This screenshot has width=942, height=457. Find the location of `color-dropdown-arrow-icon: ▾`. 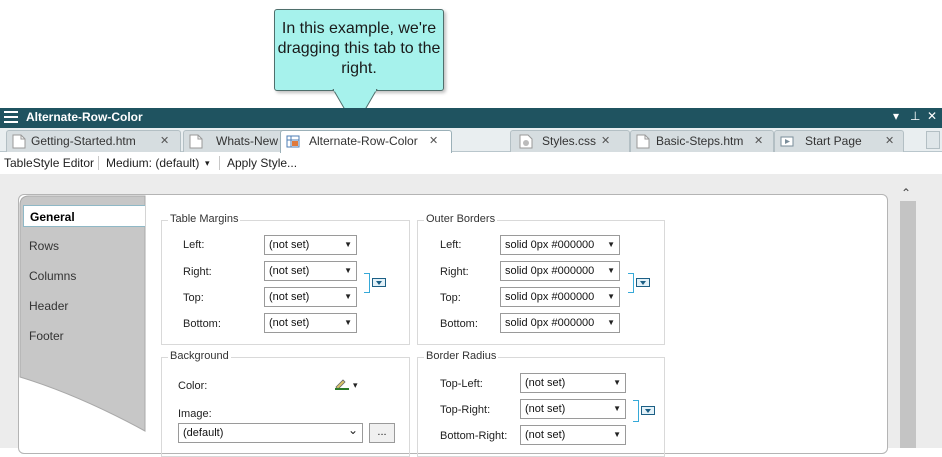

color-dropdown-arrow-icon: ▾ is located at coordinates (355, 385).